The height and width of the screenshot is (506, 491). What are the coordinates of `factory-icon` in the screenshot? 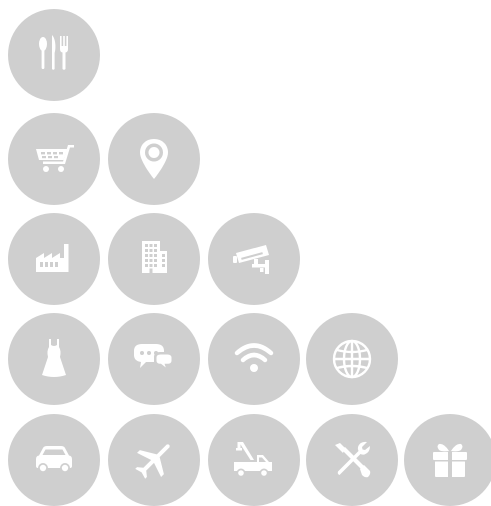 It's located at (54, 259).